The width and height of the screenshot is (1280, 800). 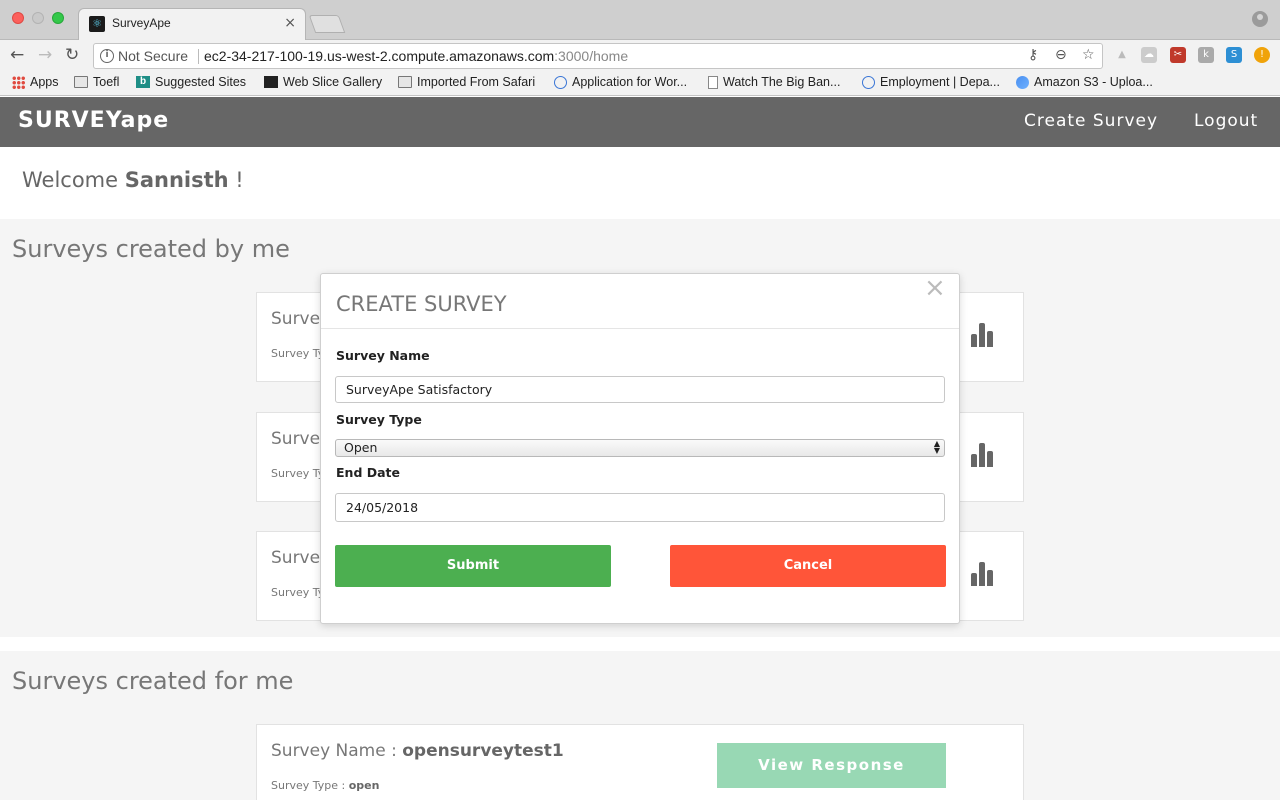 I want to click on extension-2-icon: ☁, so click(x=1149, y=55).